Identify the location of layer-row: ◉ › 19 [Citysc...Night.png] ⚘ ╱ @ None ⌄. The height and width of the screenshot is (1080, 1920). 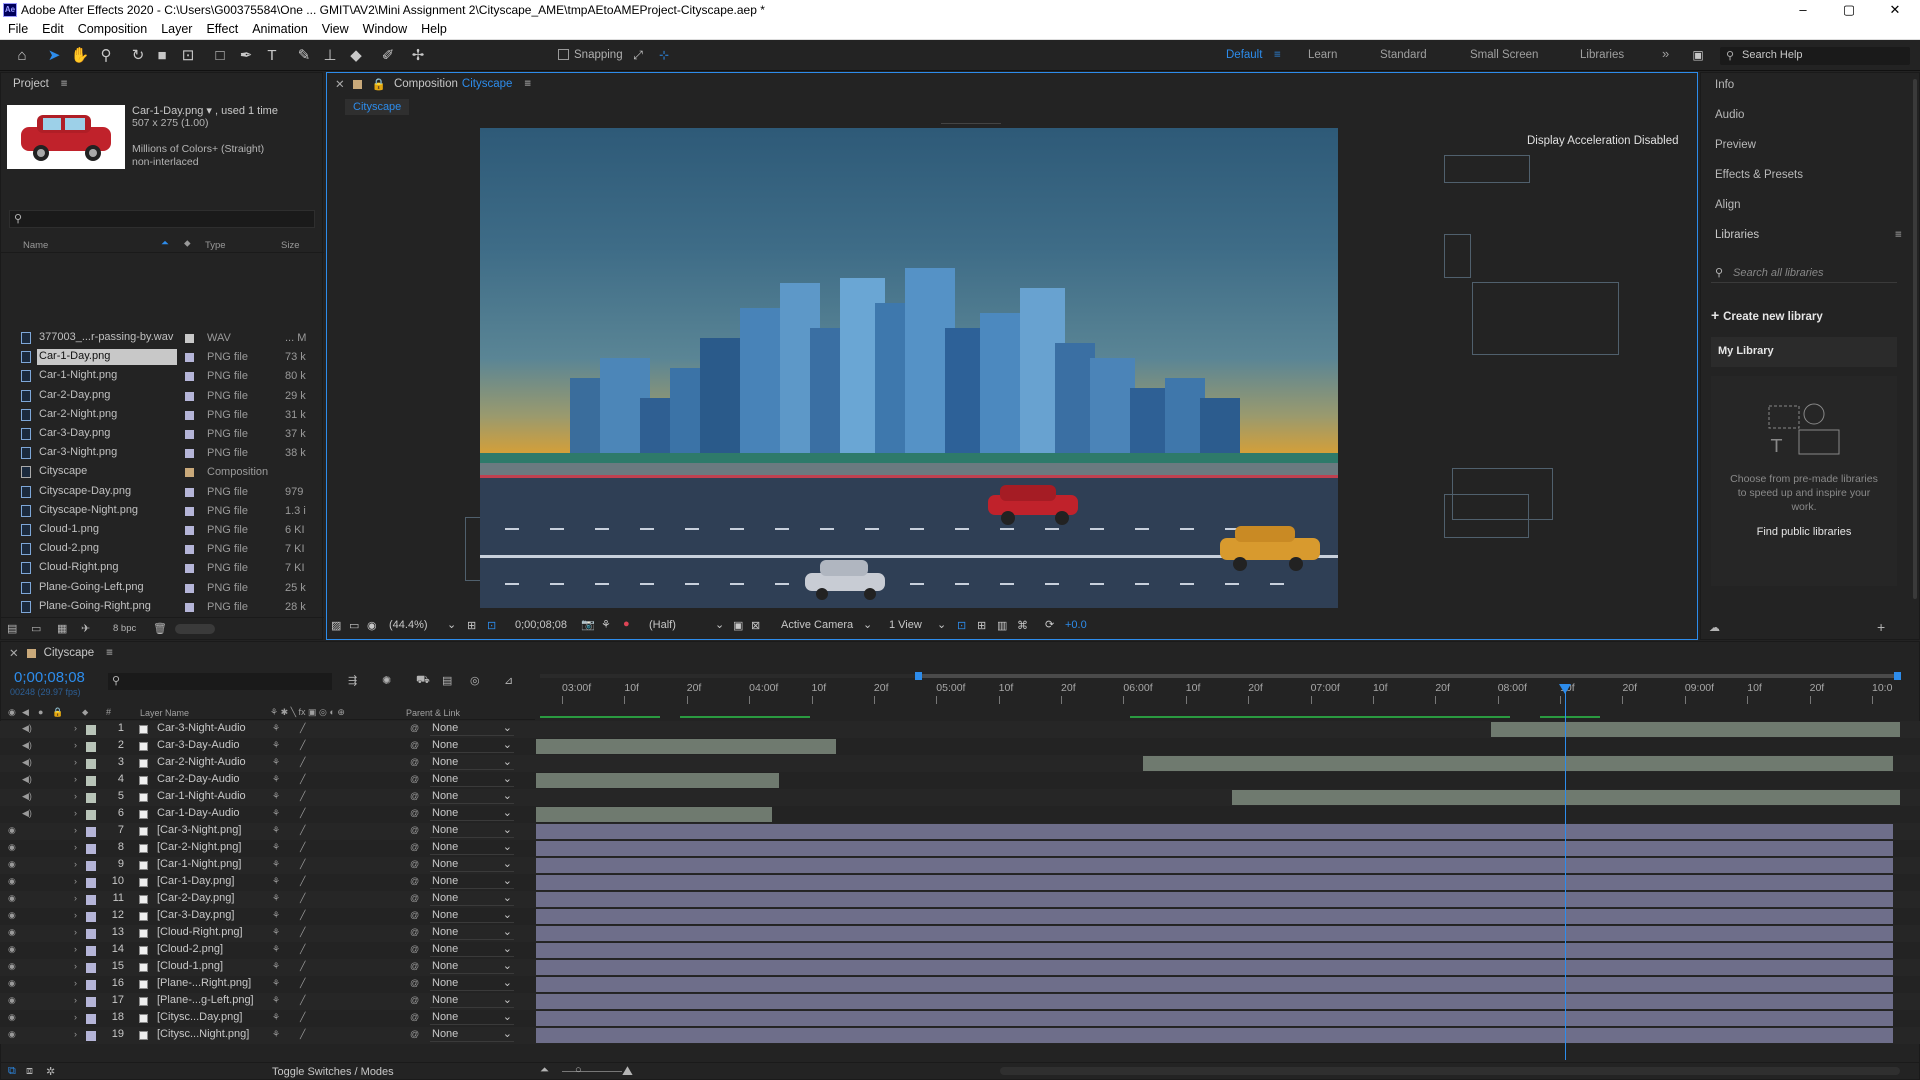
(960, 1035).